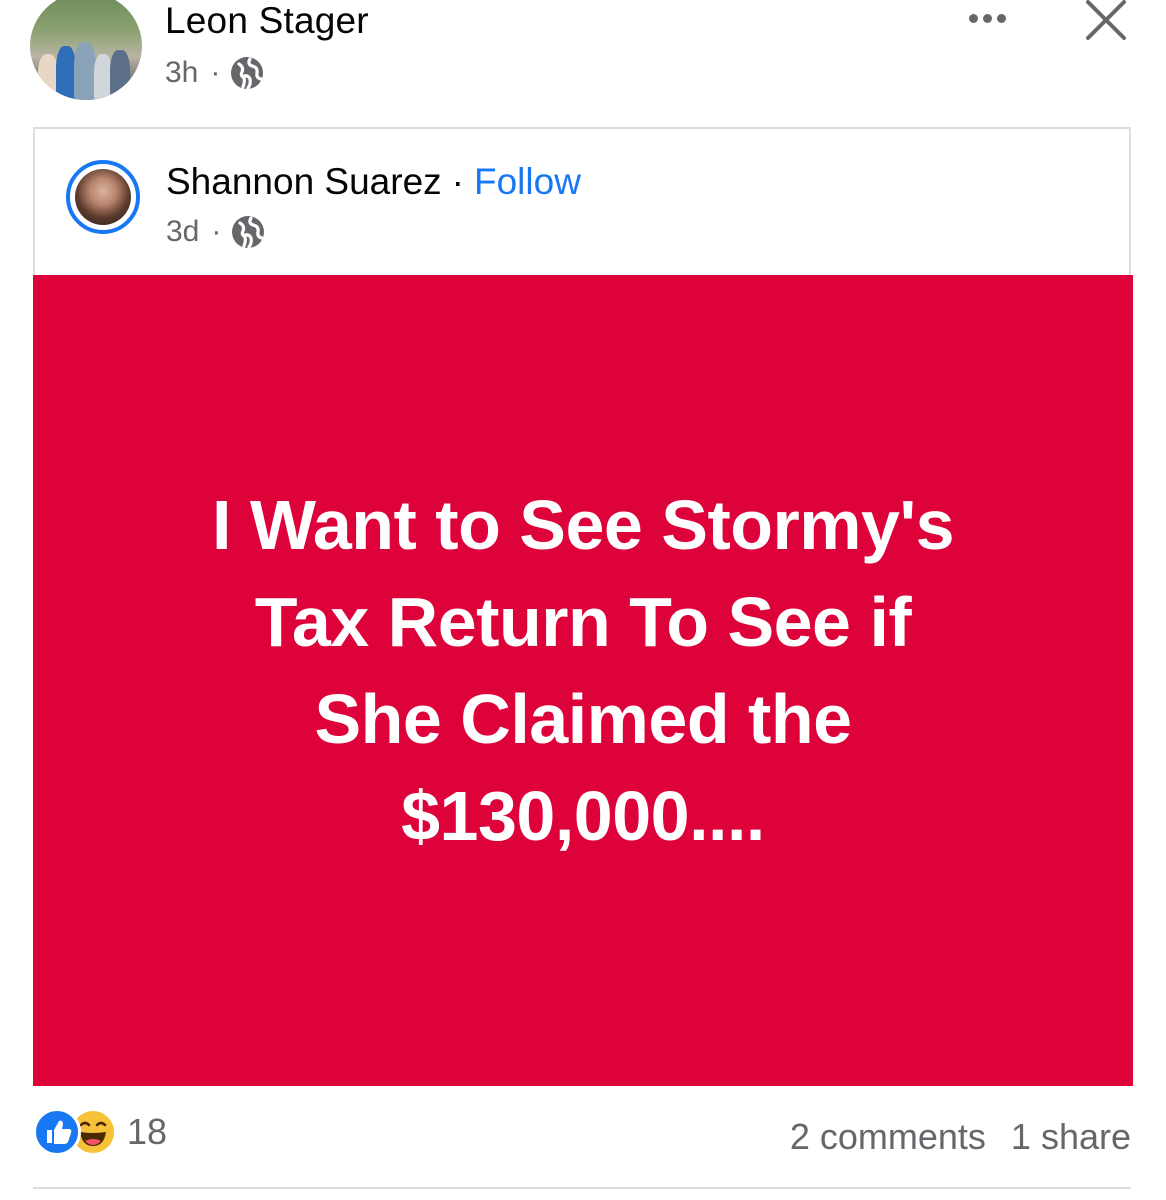  Describe the element at coordinates (1071, 1137) in the screenshot. I see `shares-count-link: 1 share` at that location.